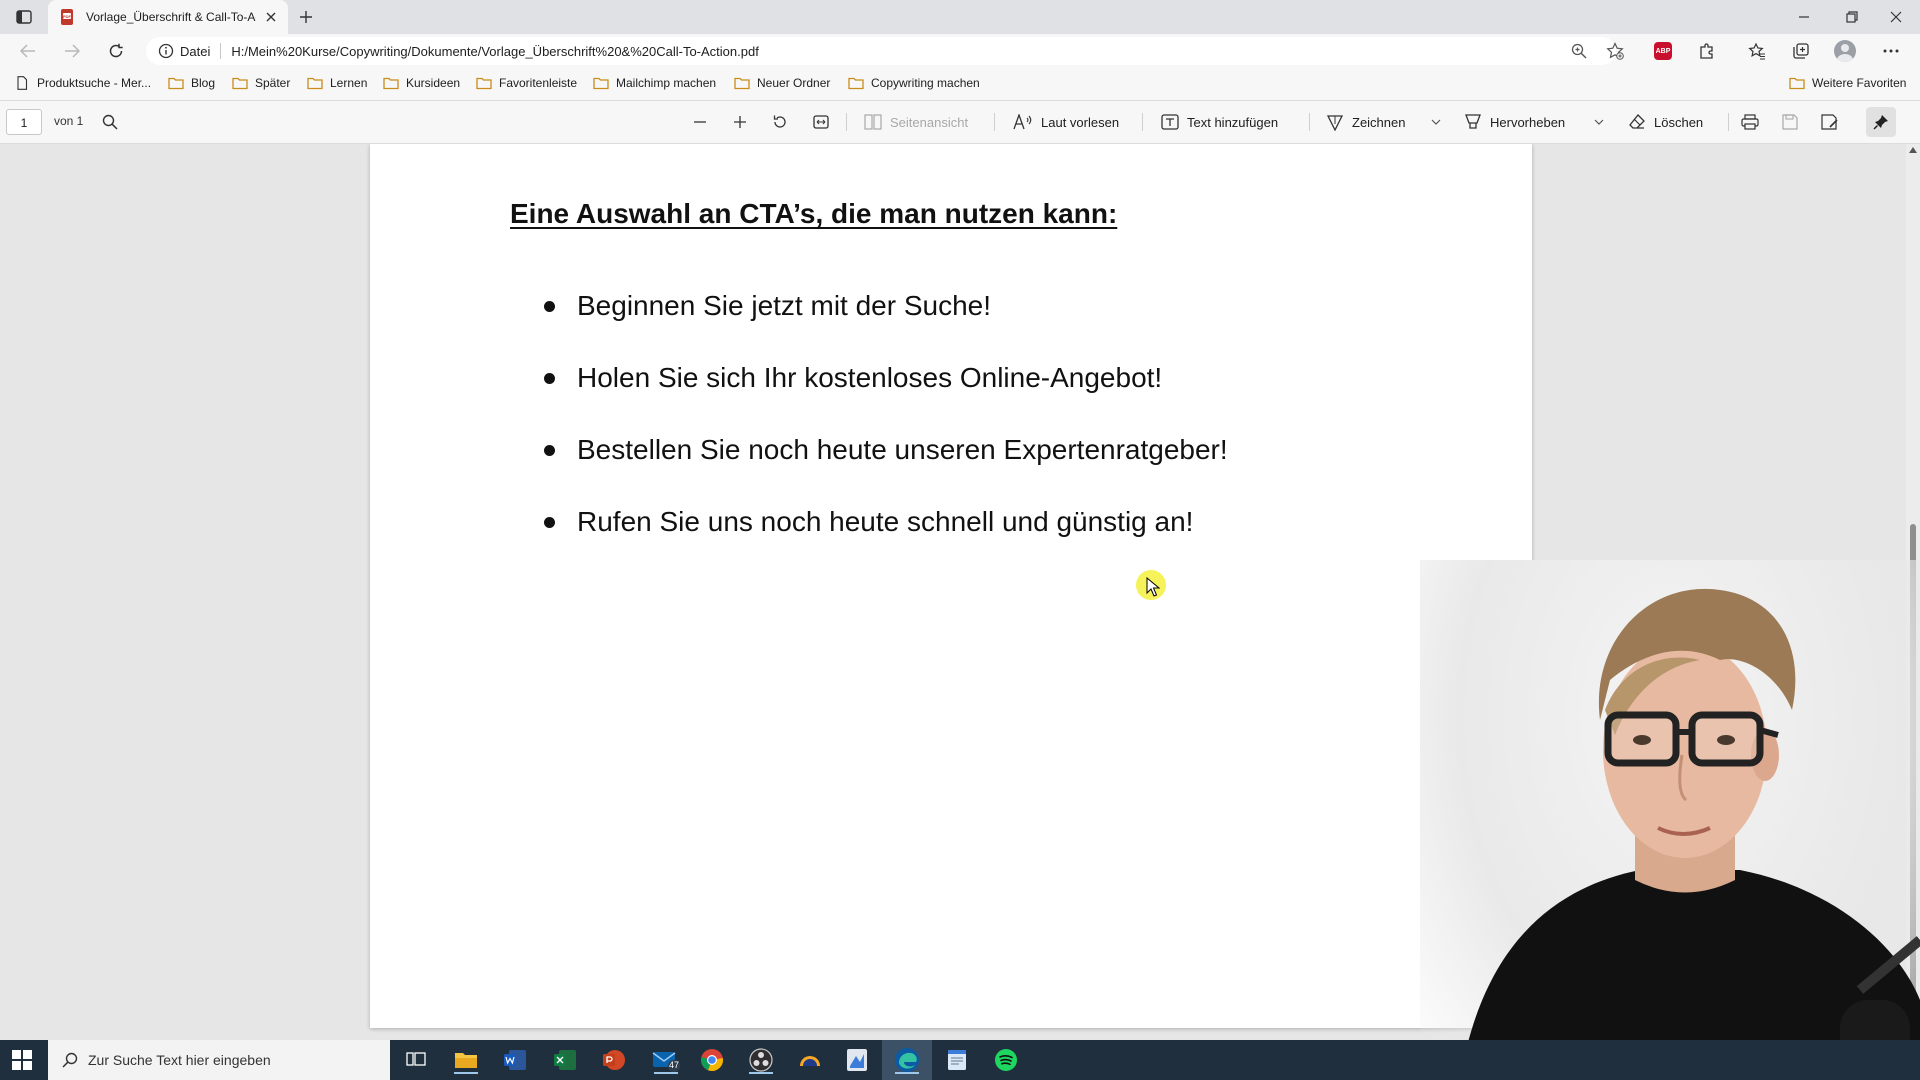  What do you see at coordinates (1365, 122) in the screenshot?
I see `draw-button: Zeichnen` at bounding box center [1365, 122].